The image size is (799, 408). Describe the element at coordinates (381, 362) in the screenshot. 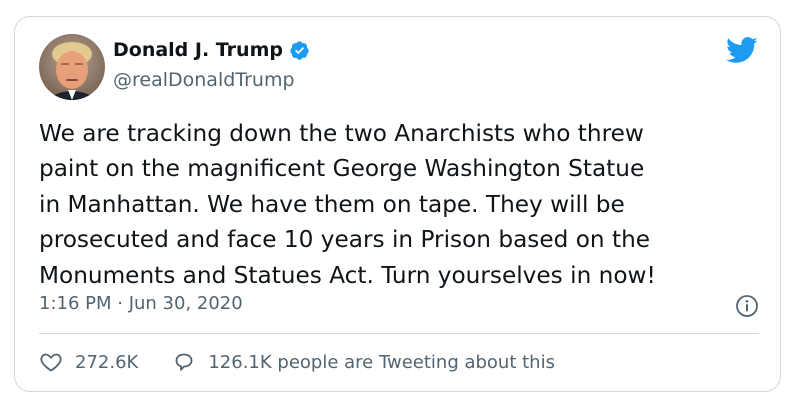

I see `tweeting-count: 126.1K people are Tweeting about this` at that location.